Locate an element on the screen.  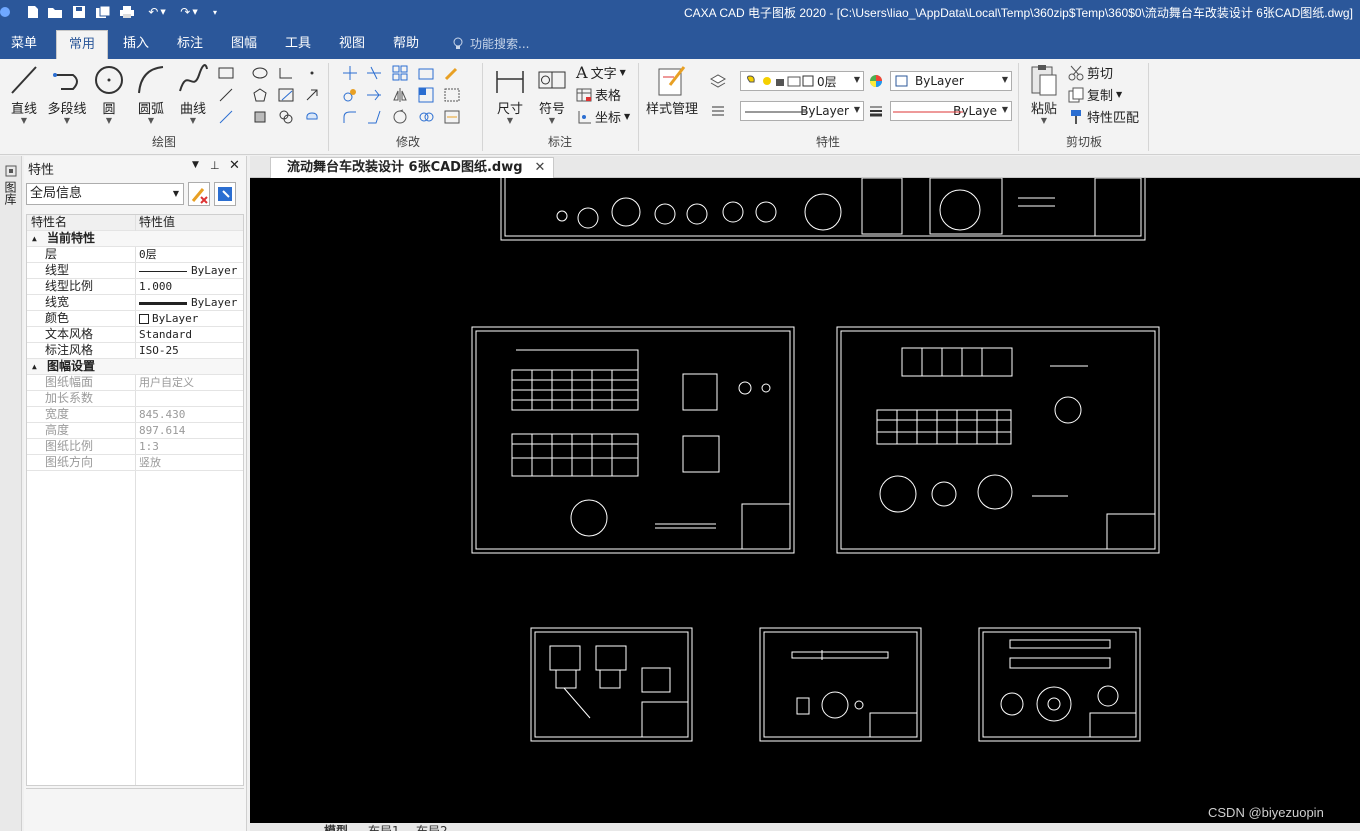
panel-menu-icon: ▼ is located at coordinates (195, 165).